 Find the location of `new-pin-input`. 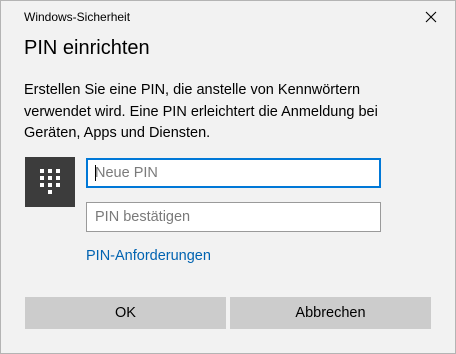

new-pin-input is located at coordinates (233, 173).